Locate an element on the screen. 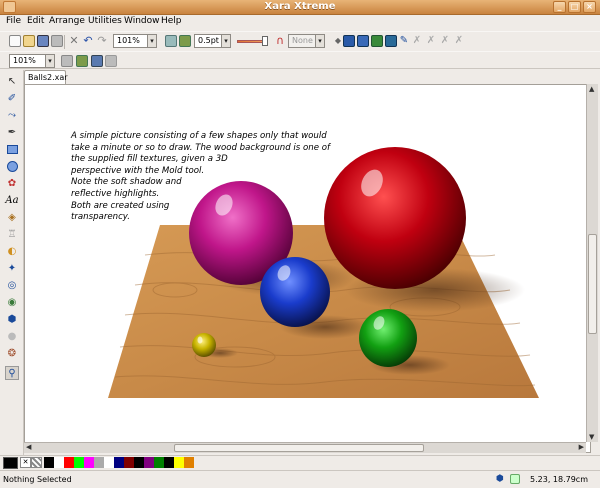  mold-tool-icon: ✦ is located at coordinates (12, 269).